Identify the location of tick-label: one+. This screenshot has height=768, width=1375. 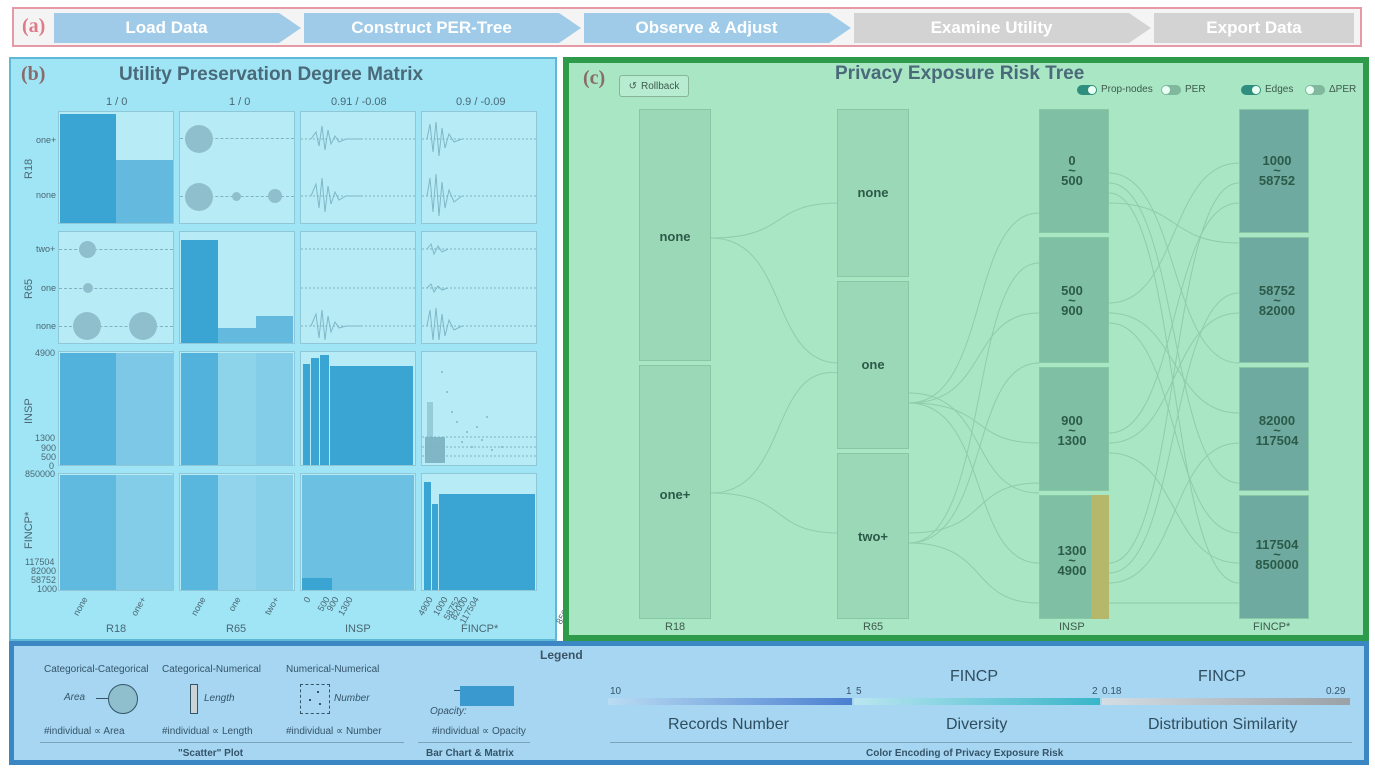
(46, 140).